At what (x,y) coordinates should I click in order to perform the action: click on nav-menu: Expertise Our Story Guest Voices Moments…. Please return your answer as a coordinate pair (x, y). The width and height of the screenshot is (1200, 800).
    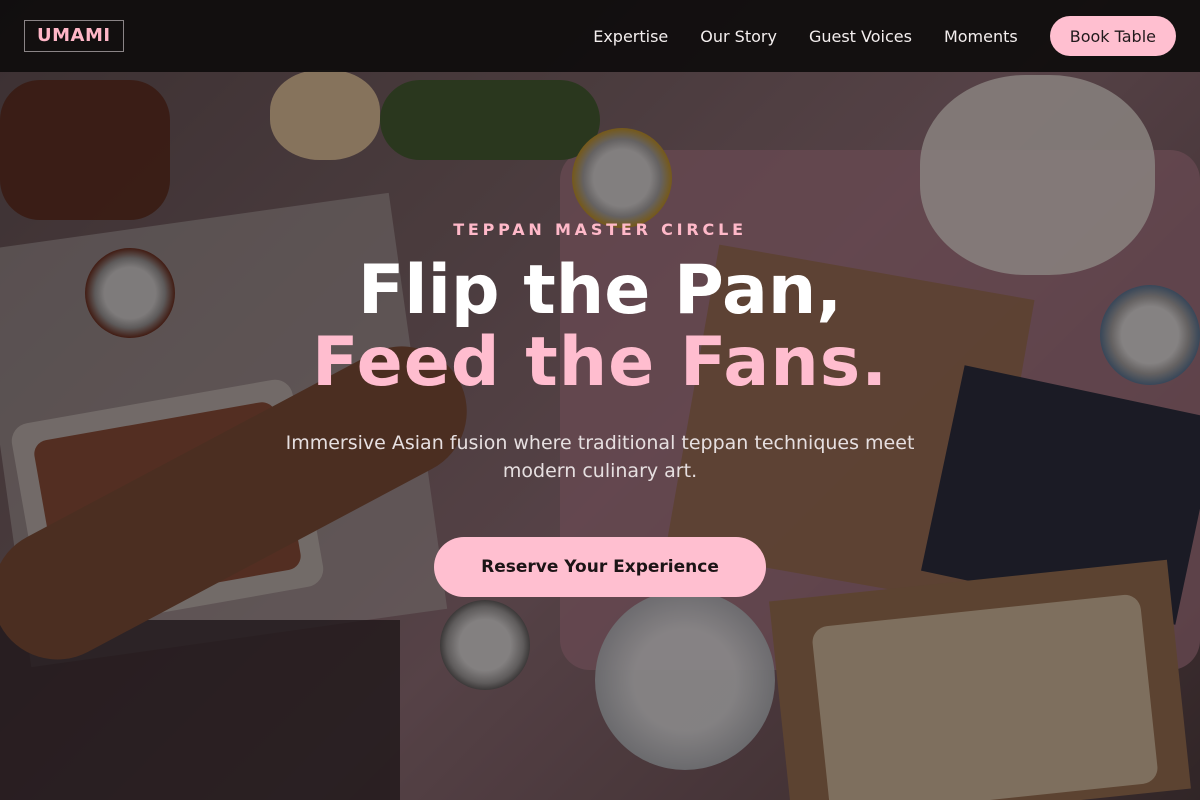
    Looking at the image, I should click on (884, 36).